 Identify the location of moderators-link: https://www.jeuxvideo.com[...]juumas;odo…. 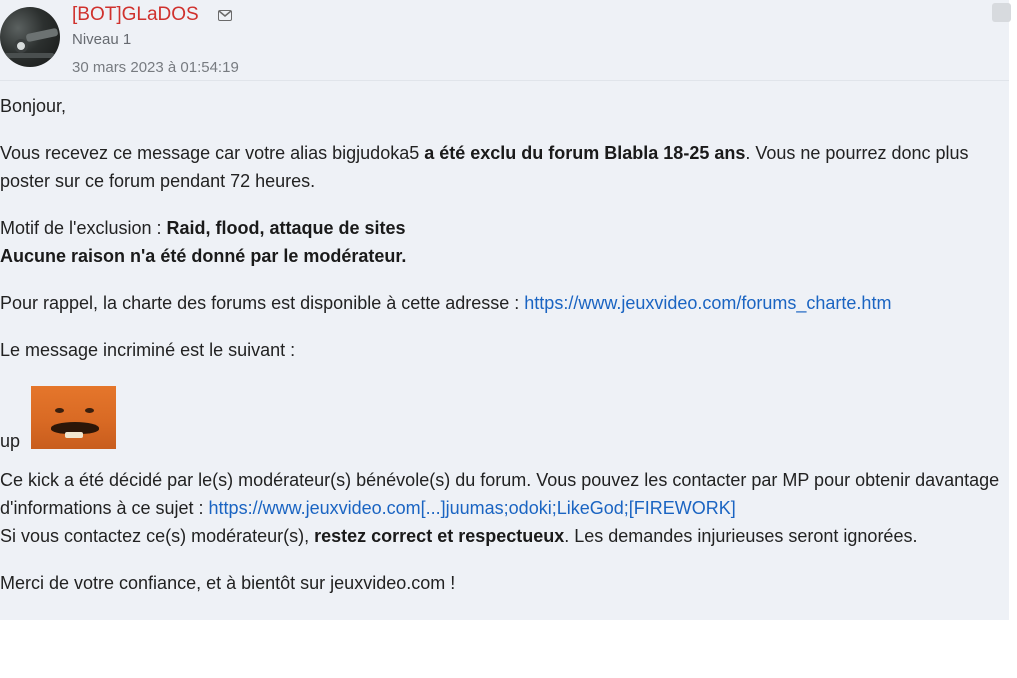
(472, 508).